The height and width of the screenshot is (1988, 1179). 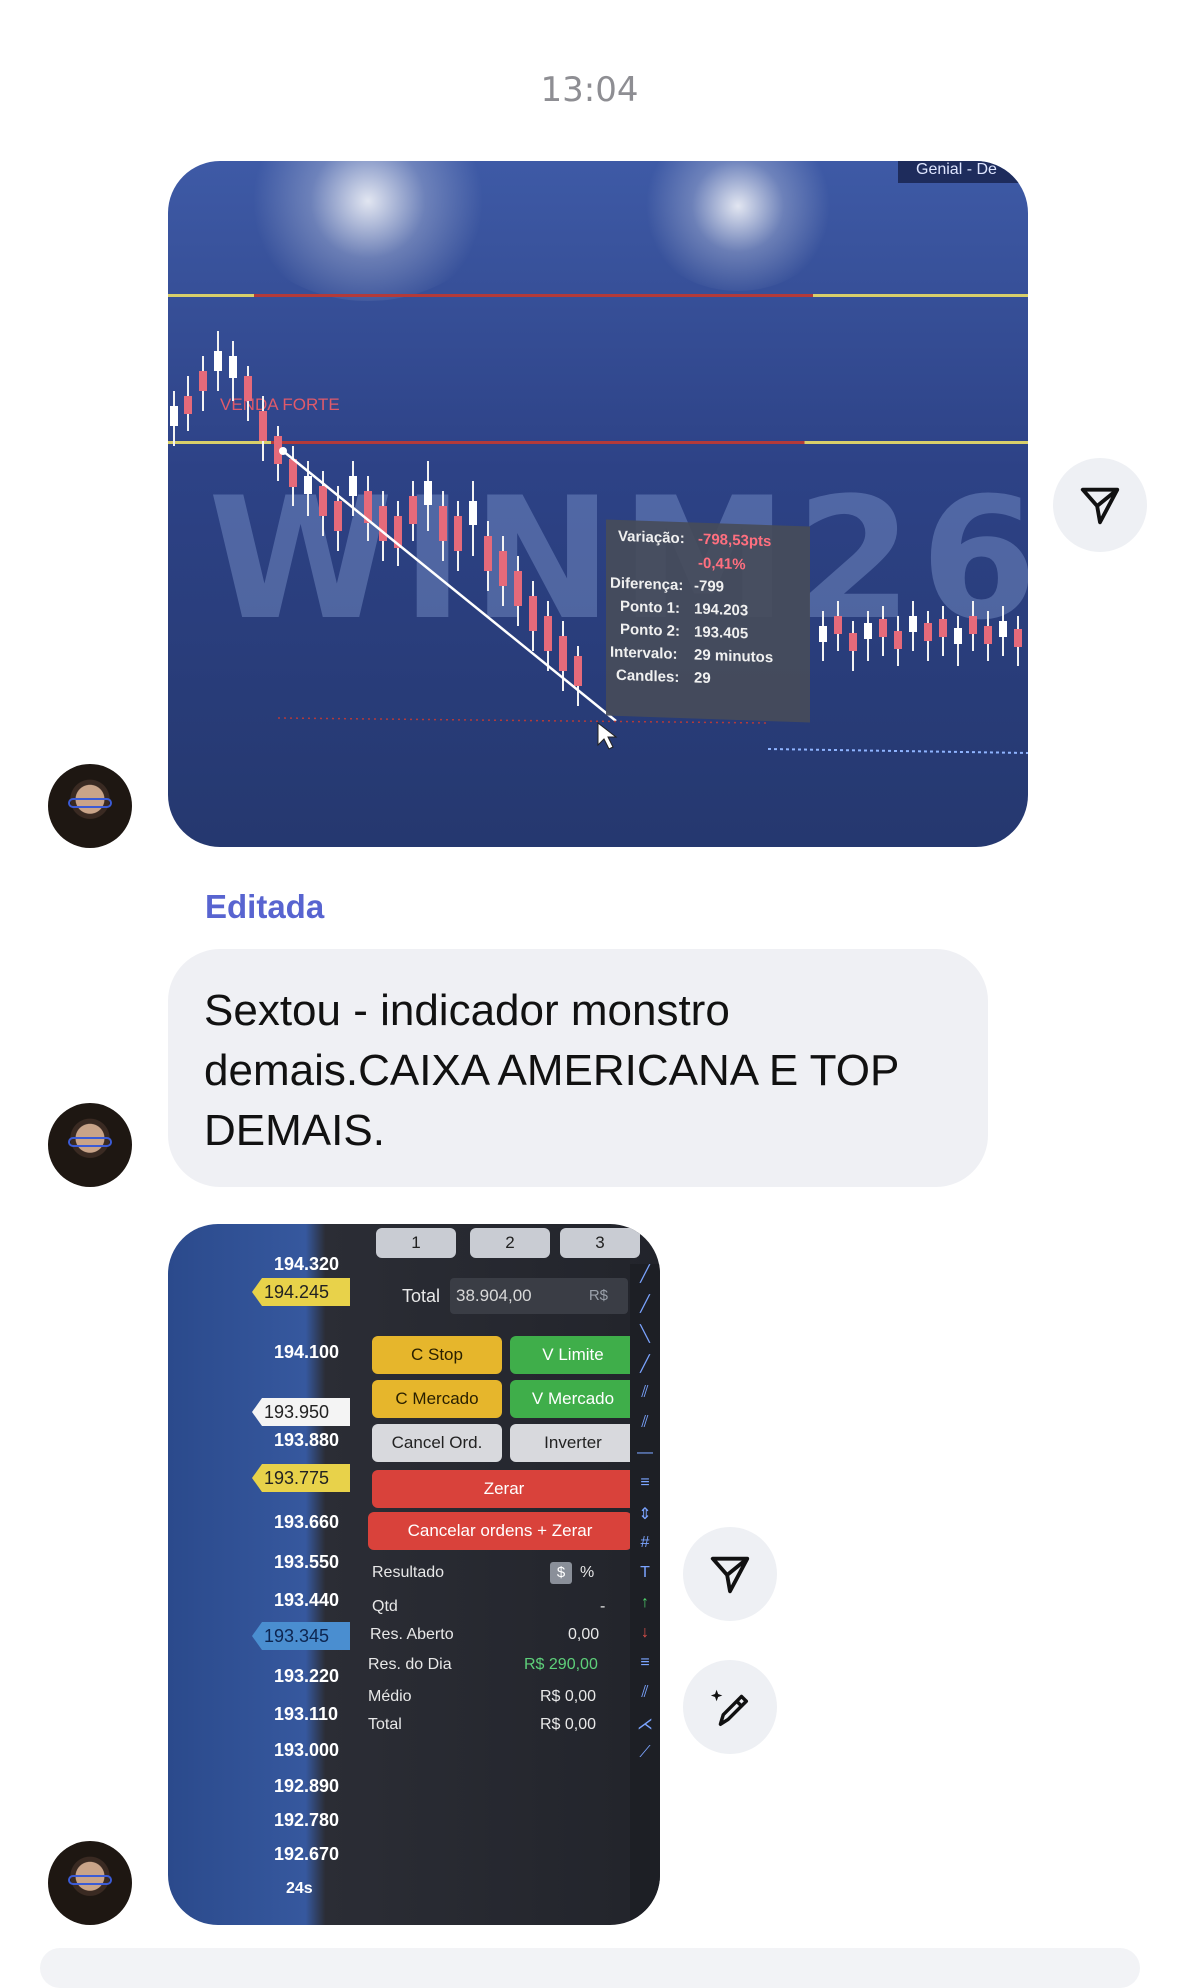 What do you see at coordinates (510, 1243) in the screenshot?
I see `tab-2: 2` at bounding box center [510, 1243].